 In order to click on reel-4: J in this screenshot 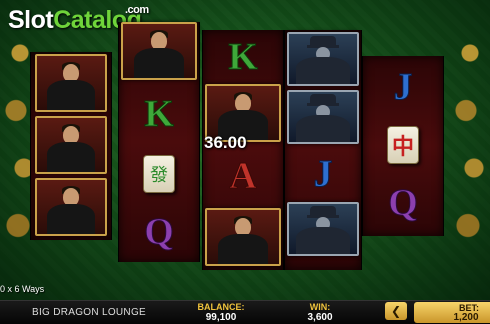, I will do `click(323, 150)`.